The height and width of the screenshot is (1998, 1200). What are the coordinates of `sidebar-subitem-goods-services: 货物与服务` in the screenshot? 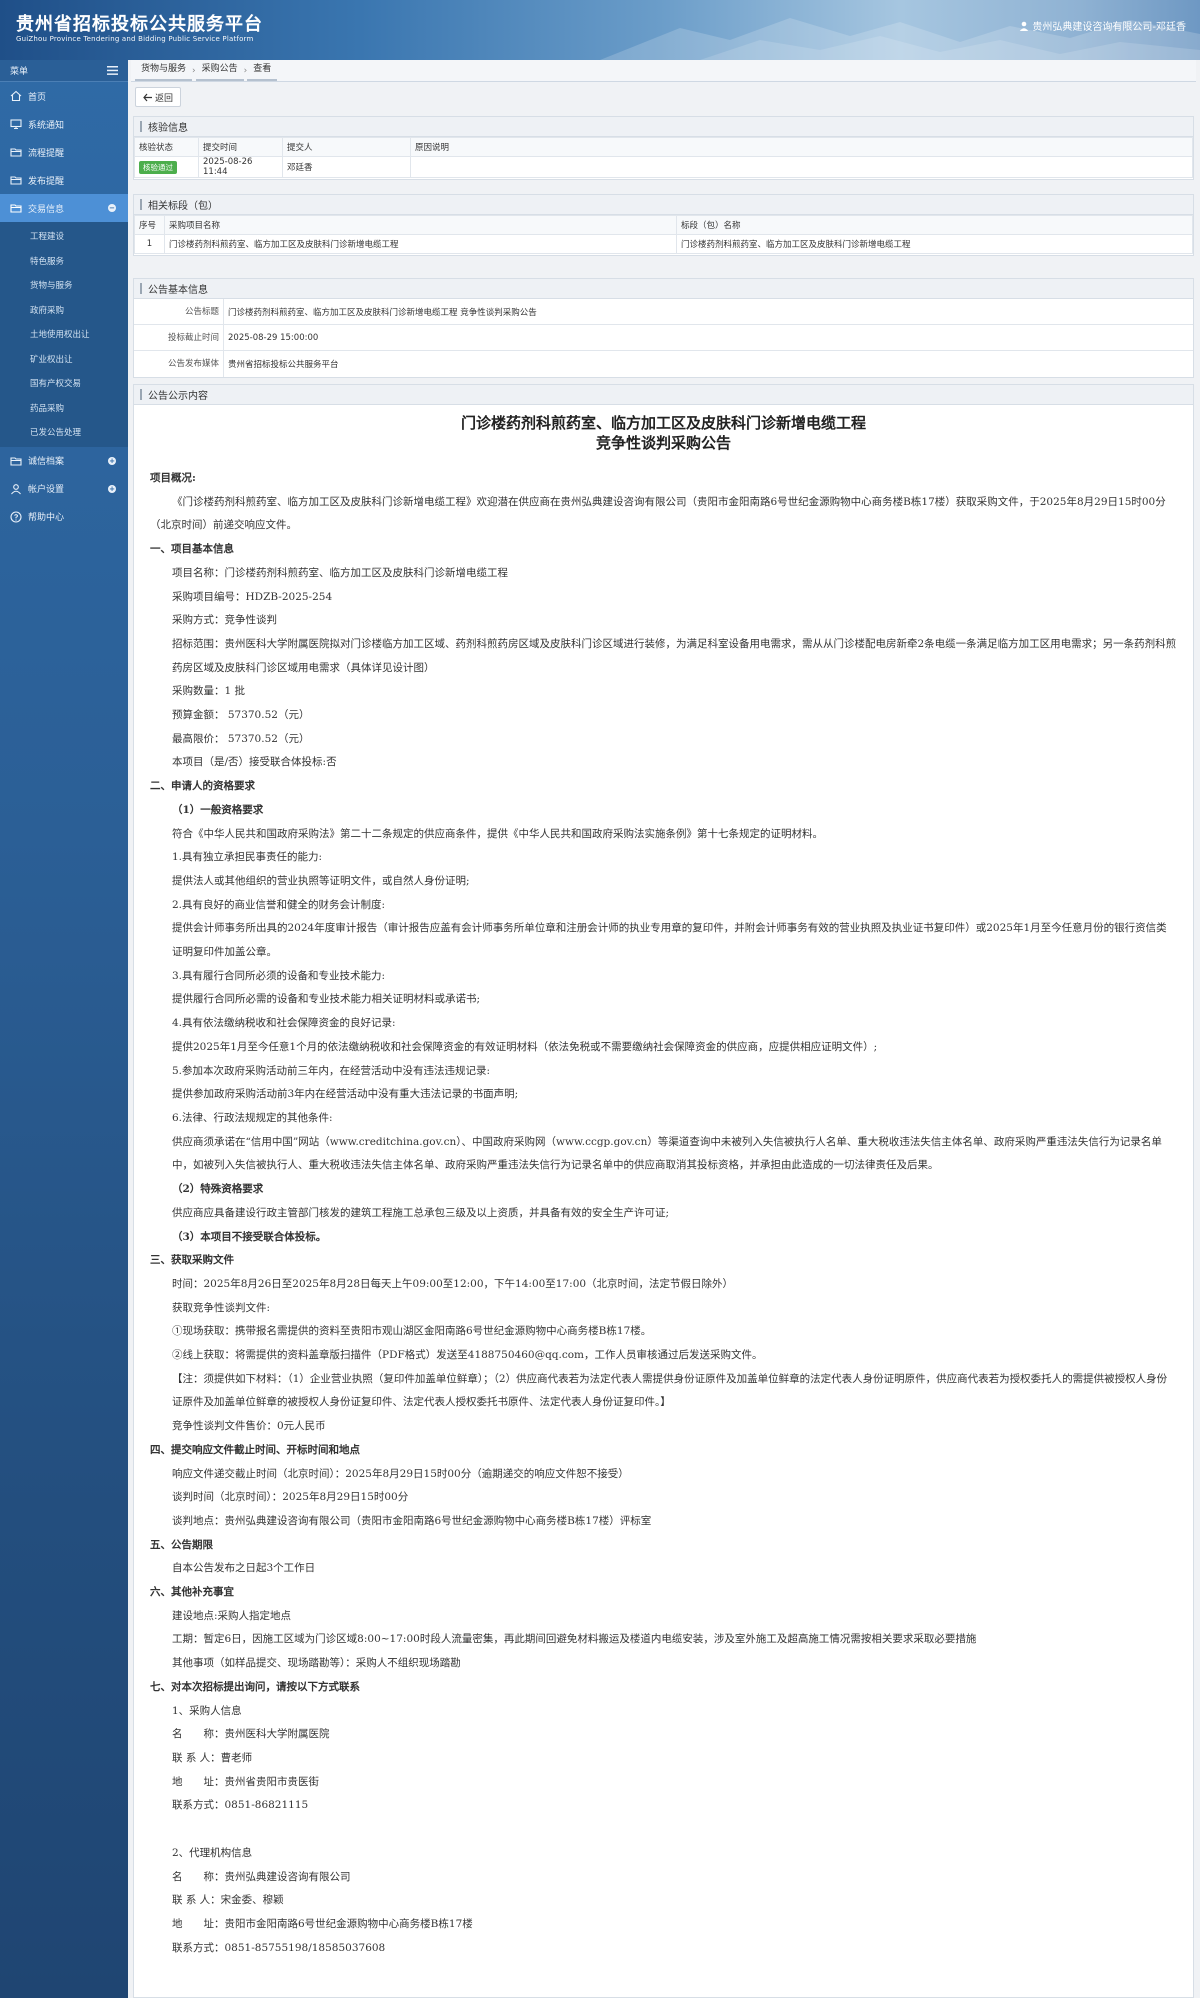 It's located at (64, 285).